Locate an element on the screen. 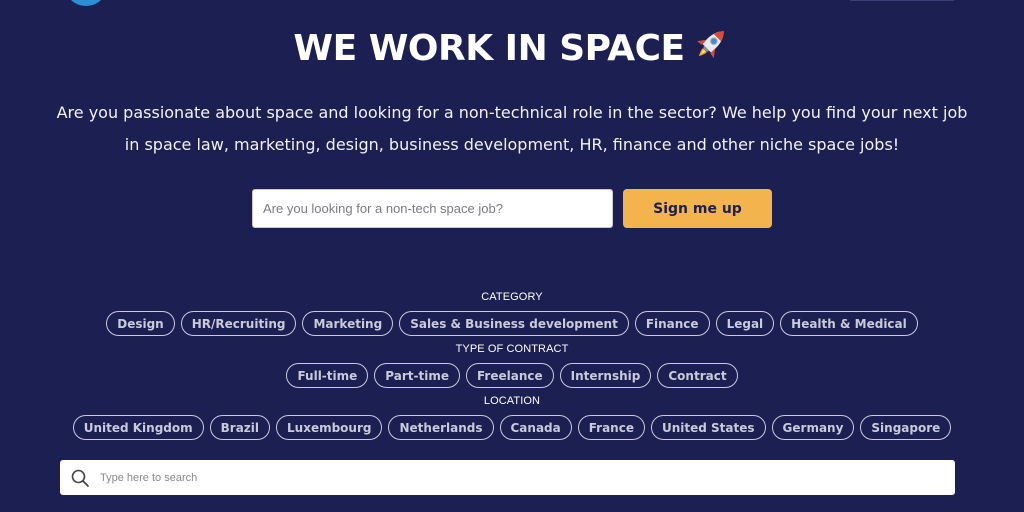  chip-contract-freelance: Freelance is located at coordinates (509, 375).